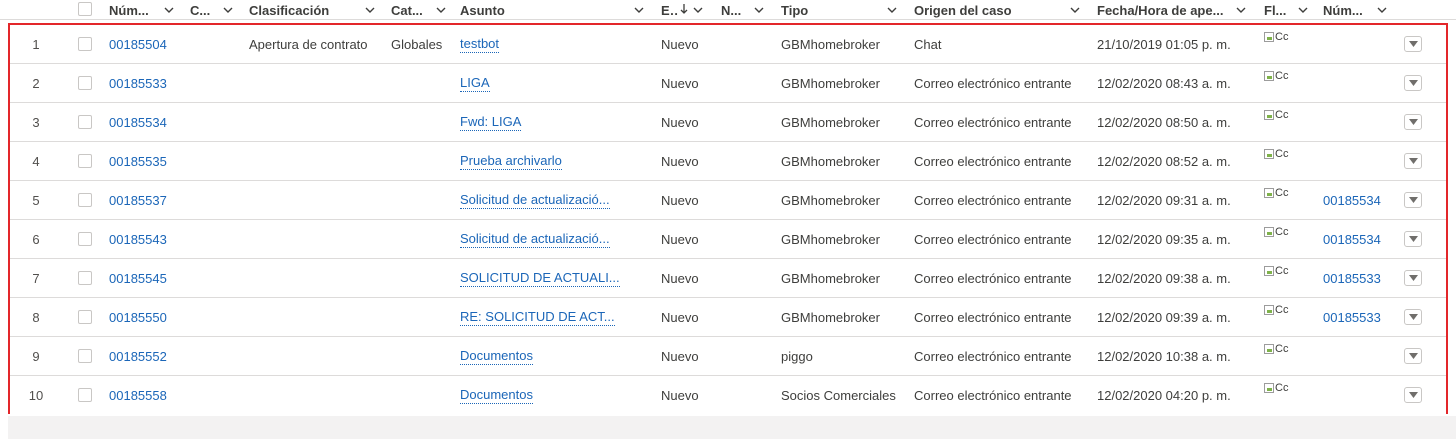  I want to click on subject-cell: LIGA, so click(555, 83).